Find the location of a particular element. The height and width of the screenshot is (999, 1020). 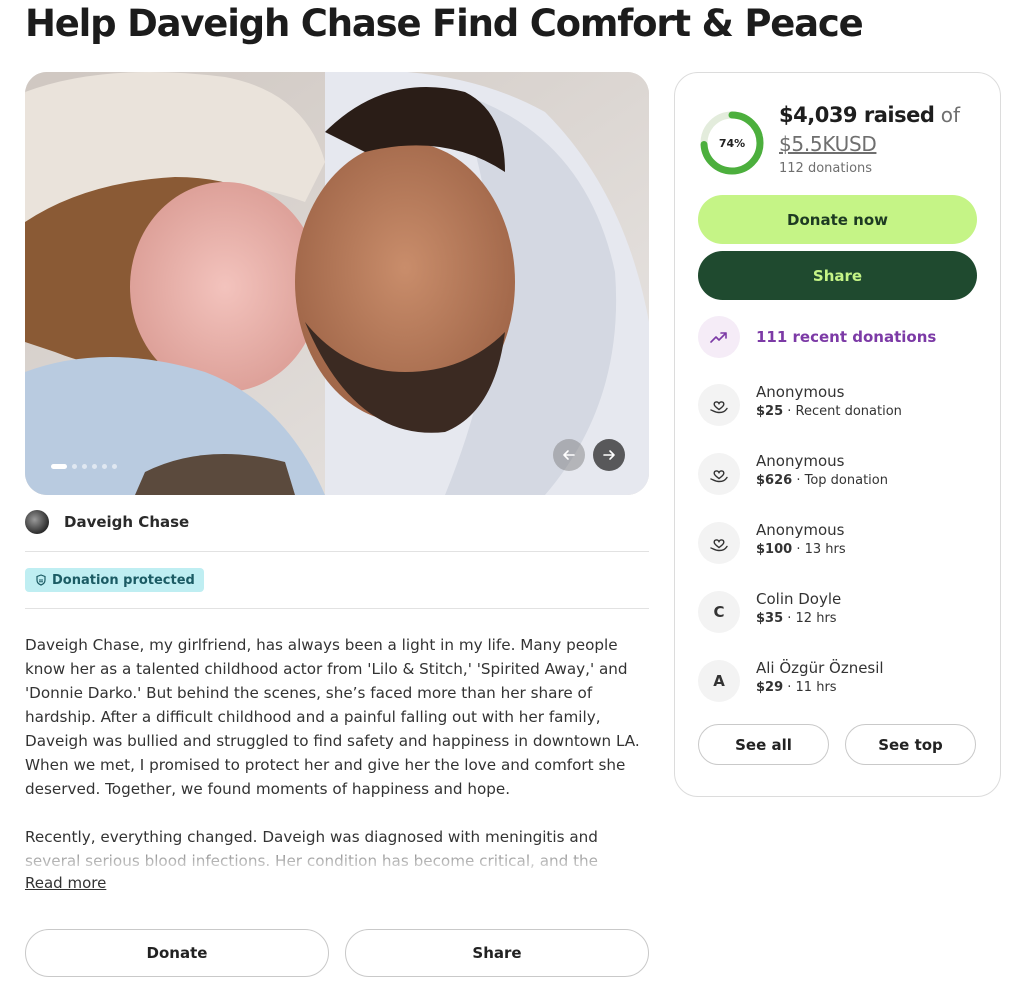

donate-now-button: Donate now is located at coordinates (837, 219).